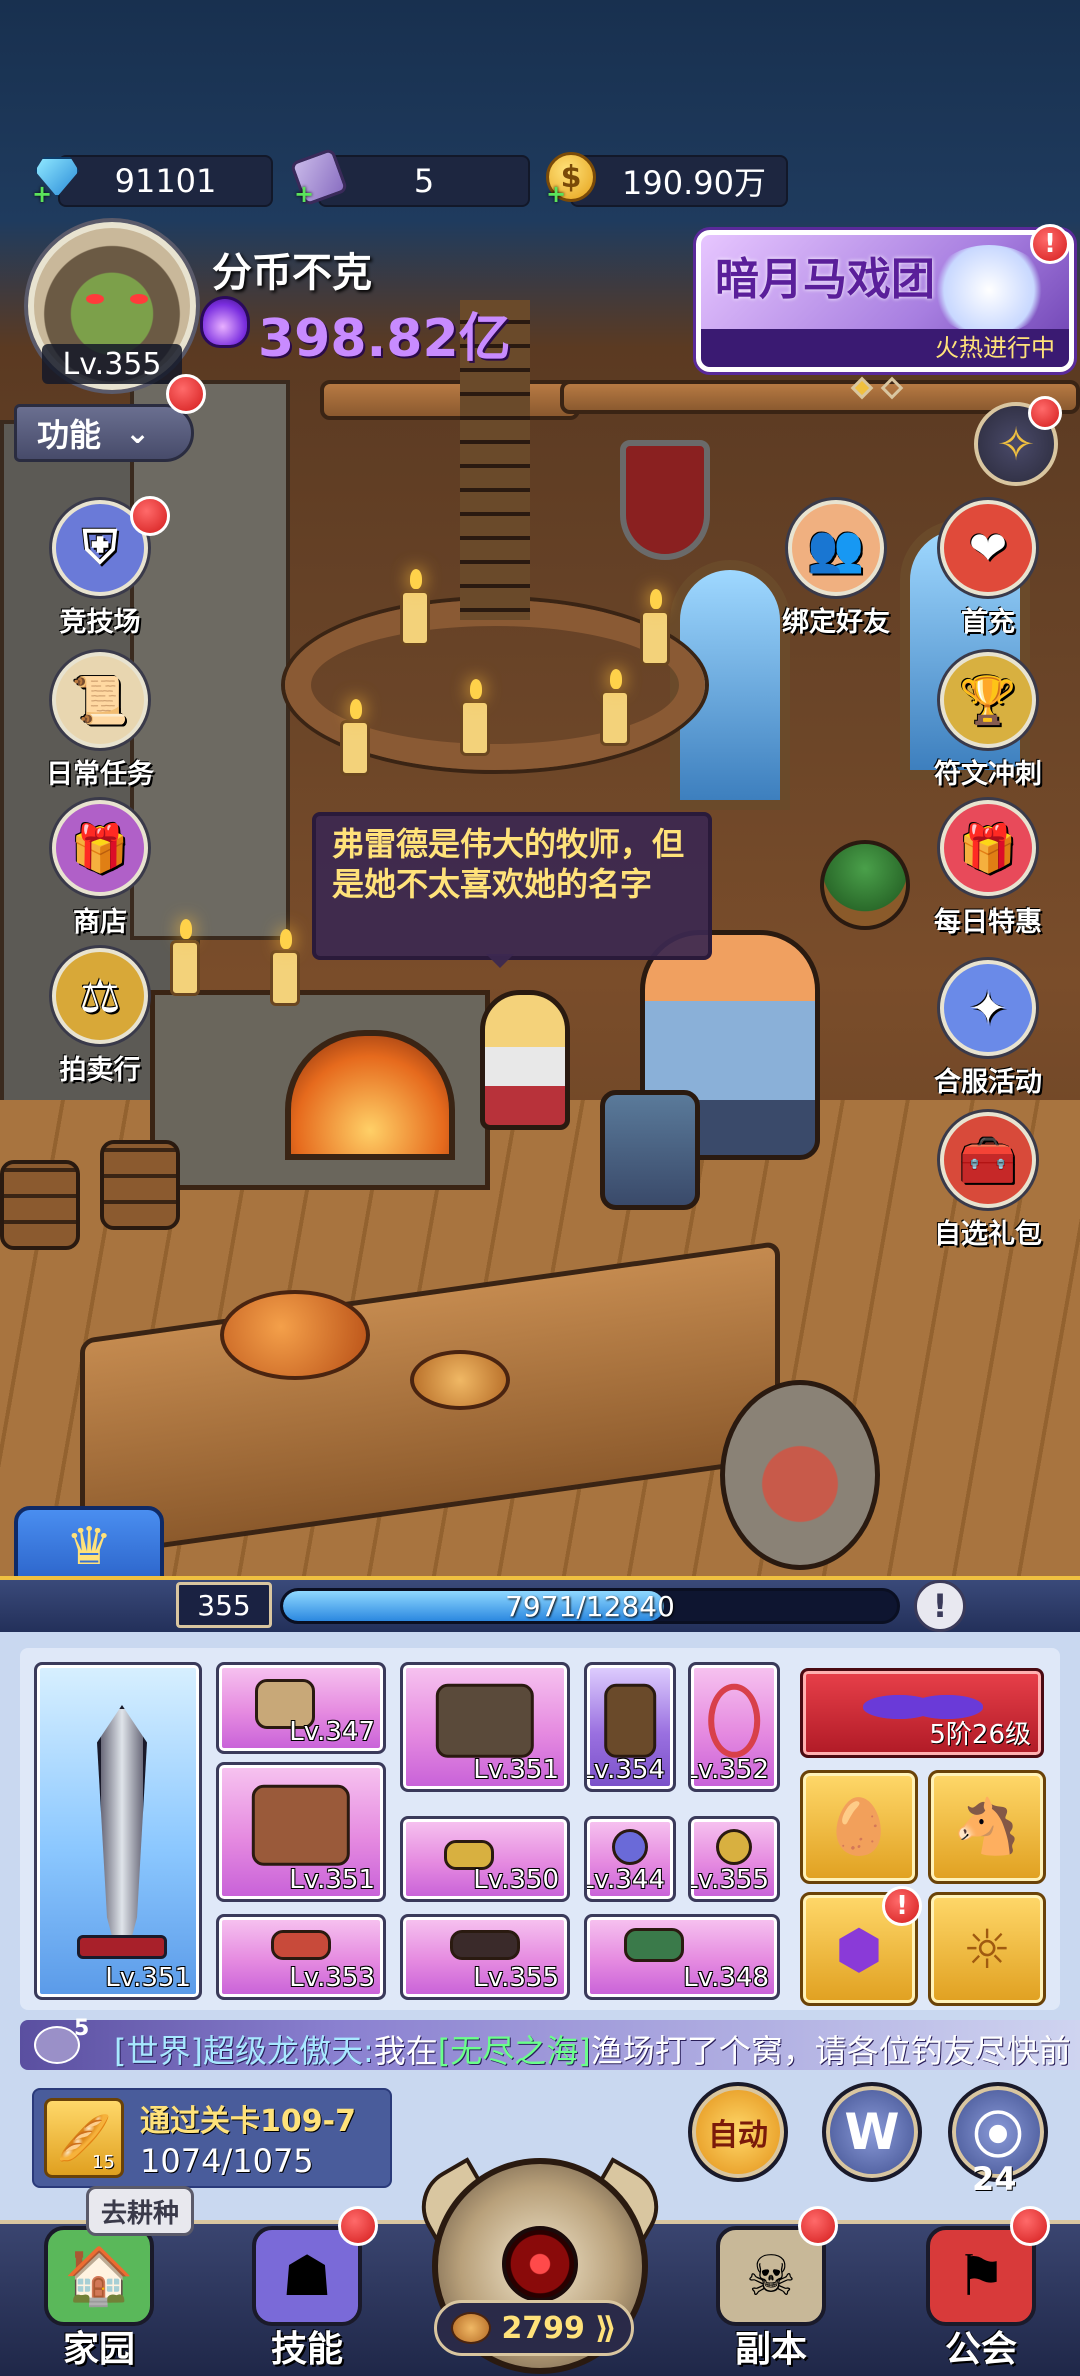 This screenshot has width=1080, height=2376. What do you see at coordinates (830, 2051) in the screenshot?
I see `chat-text-after: 渔场打了个窝，请各位钓友尽快前` at bounding box center [830, 2051].